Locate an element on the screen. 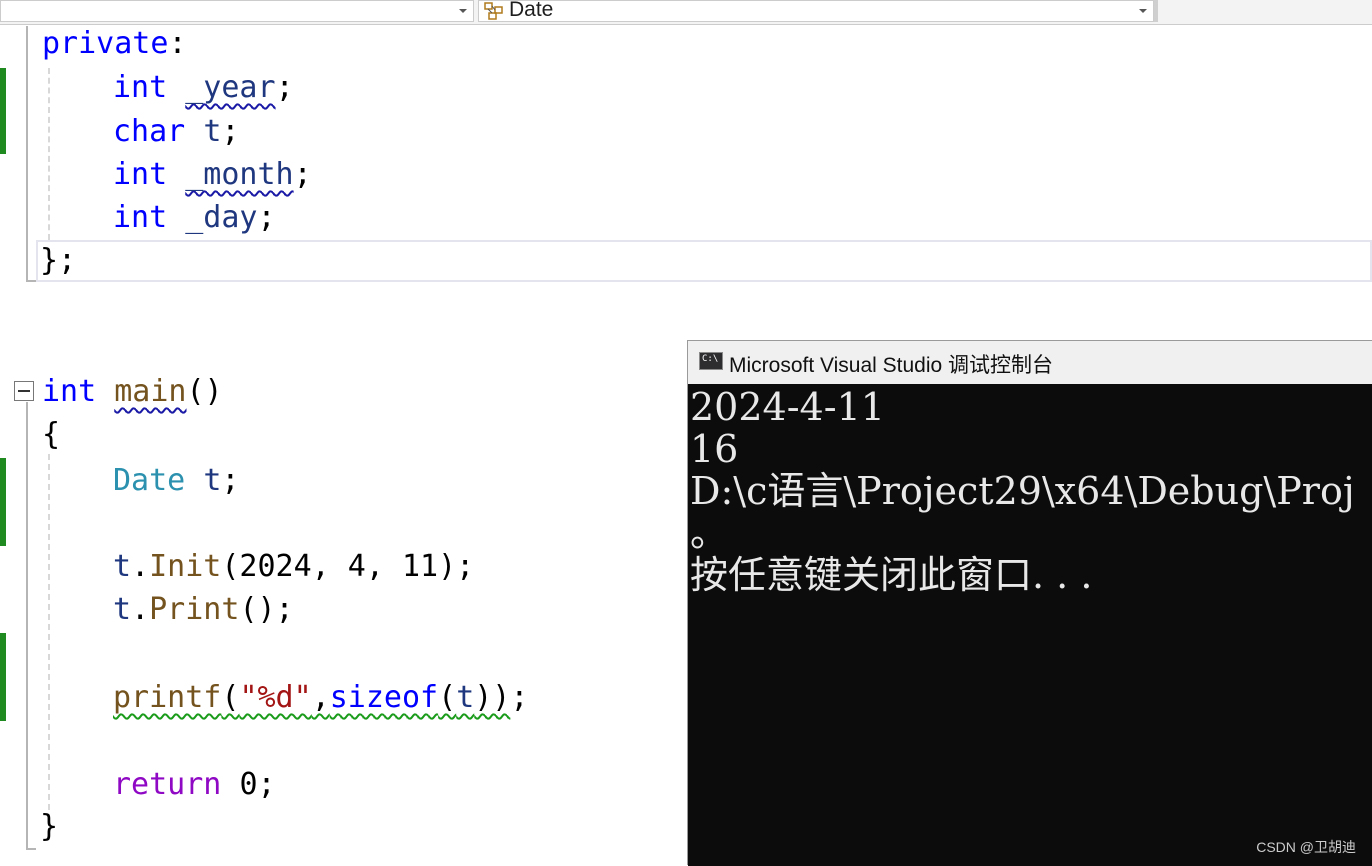 The height and width of the screenshot is (866, 1372). code-line: Date t; is located at coordinates (176, 481).